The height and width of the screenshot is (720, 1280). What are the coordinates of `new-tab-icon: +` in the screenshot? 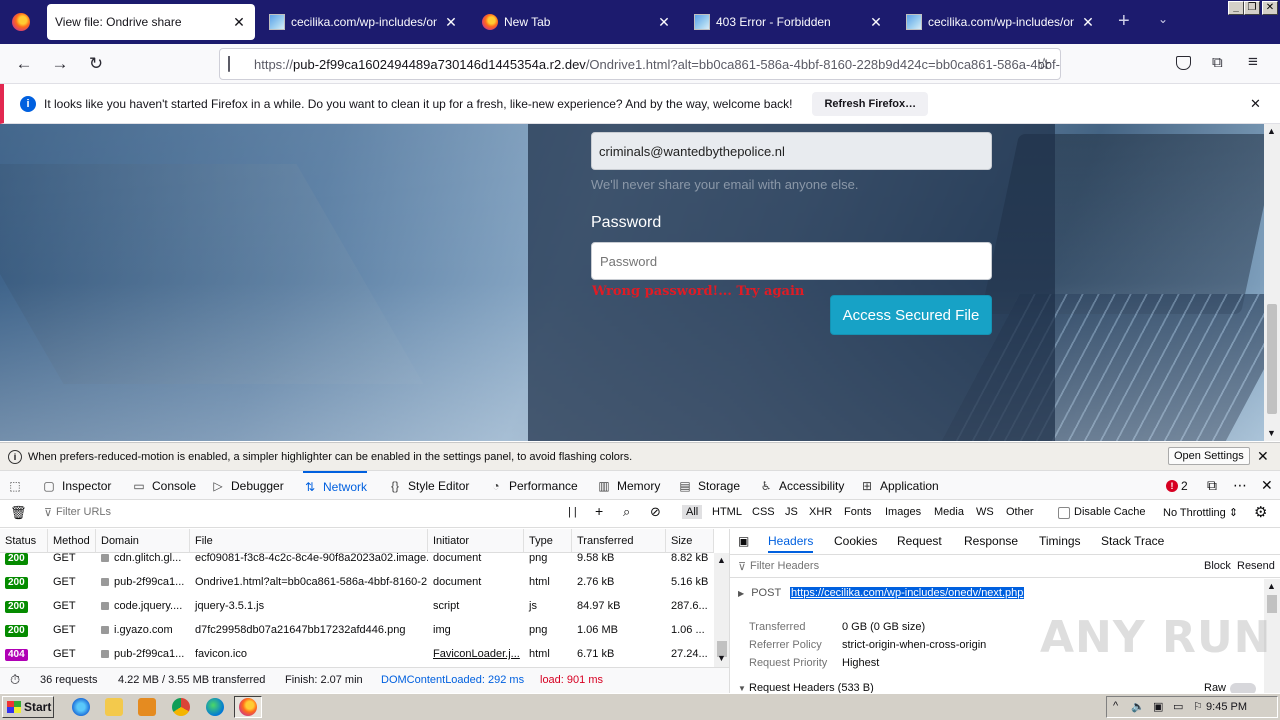 It's located at (1124, 21).